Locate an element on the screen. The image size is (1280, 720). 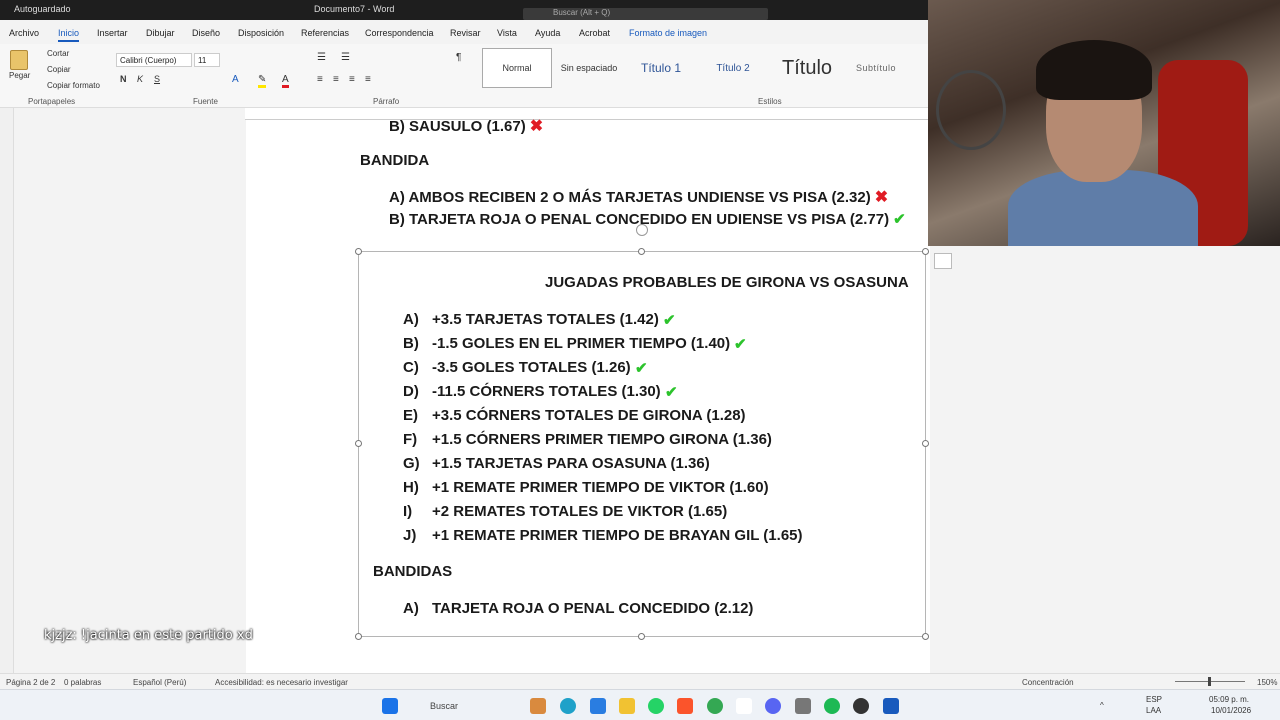
align-right-icon: ≡ is located at coordinates (352, 79).